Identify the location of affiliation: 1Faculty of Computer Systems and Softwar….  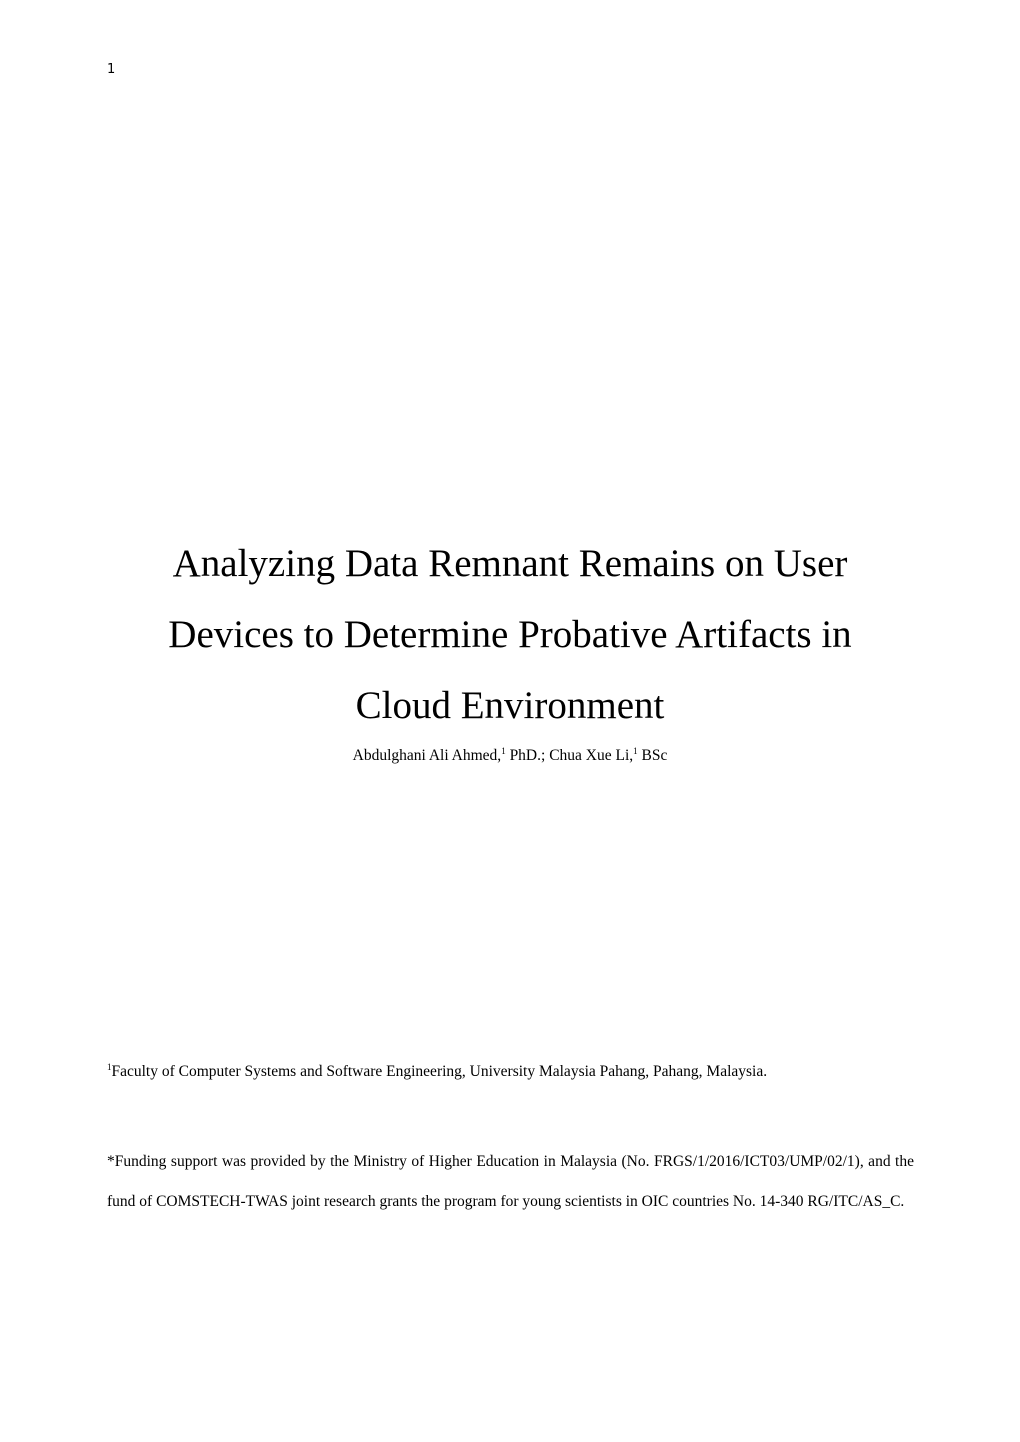
(437, 1071).